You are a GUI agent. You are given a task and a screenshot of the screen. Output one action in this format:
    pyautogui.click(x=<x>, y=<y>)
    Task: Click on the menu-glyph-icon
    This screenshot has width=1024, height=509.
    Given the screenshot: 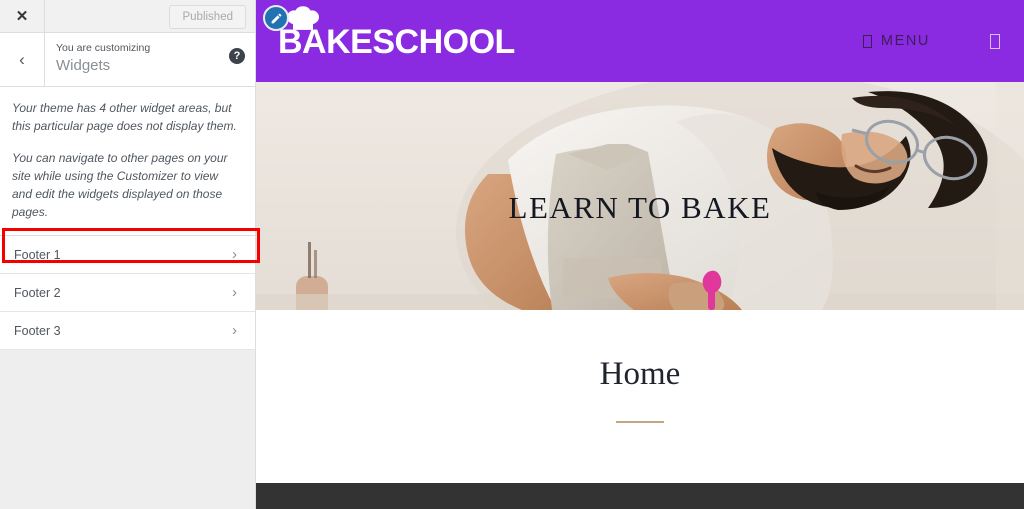 What is the action you would take?
    pyautogui.click(x=867, y=41)
    